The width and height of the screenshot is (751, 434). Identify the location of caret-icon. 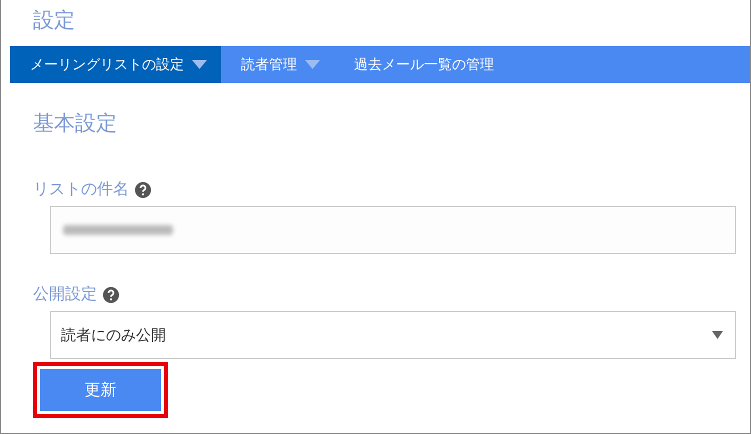
(717, 335).